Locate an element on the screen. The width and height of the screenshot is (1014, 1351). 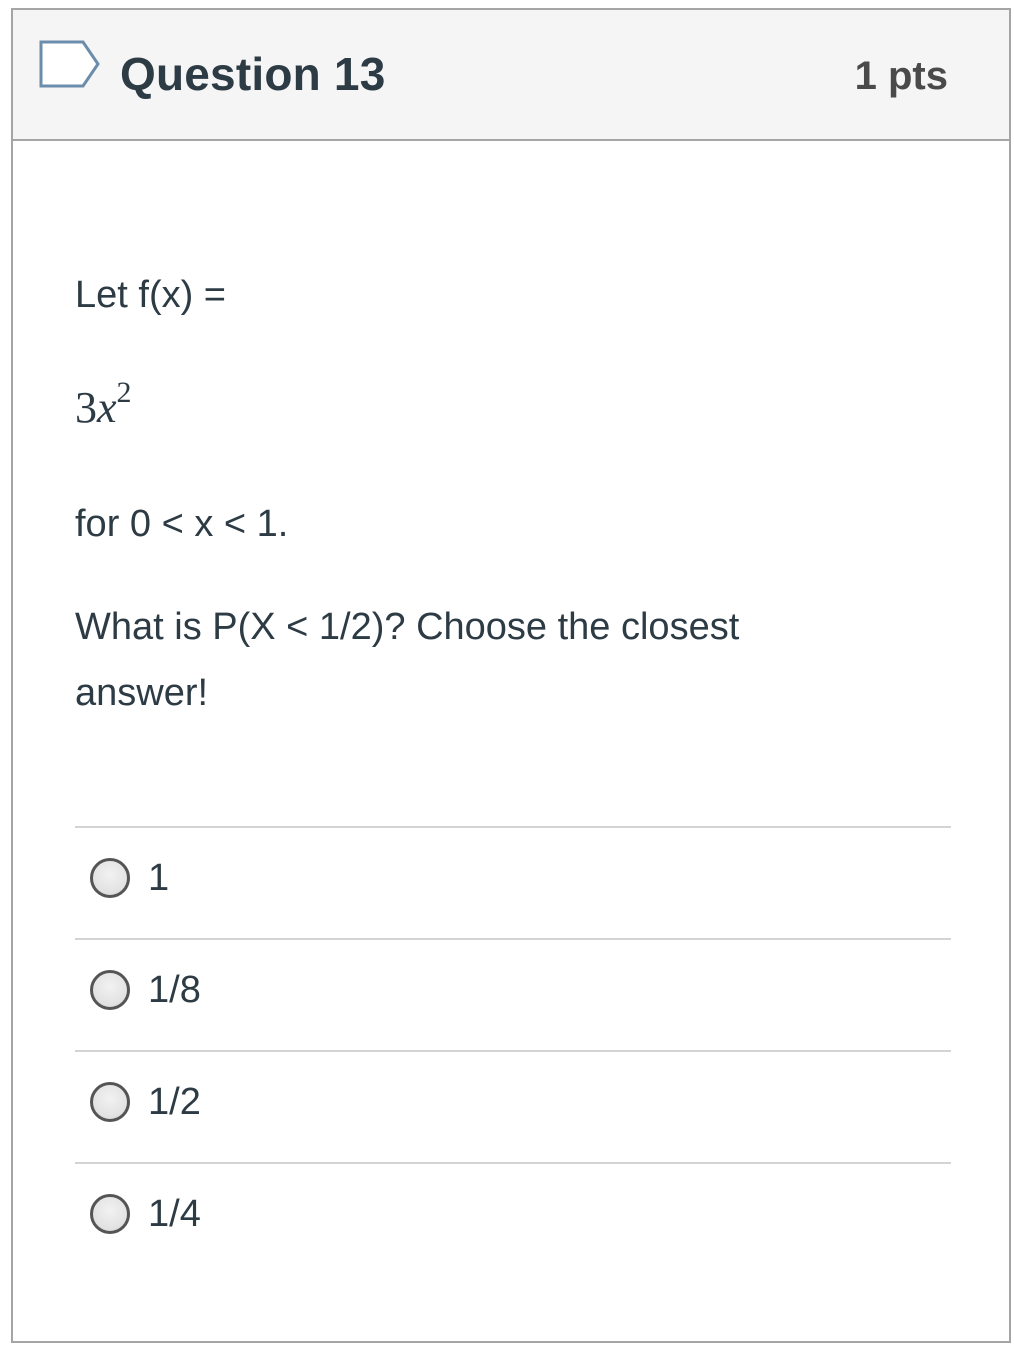
answer-label: 1/2 is located at coordinates (174, 1102).